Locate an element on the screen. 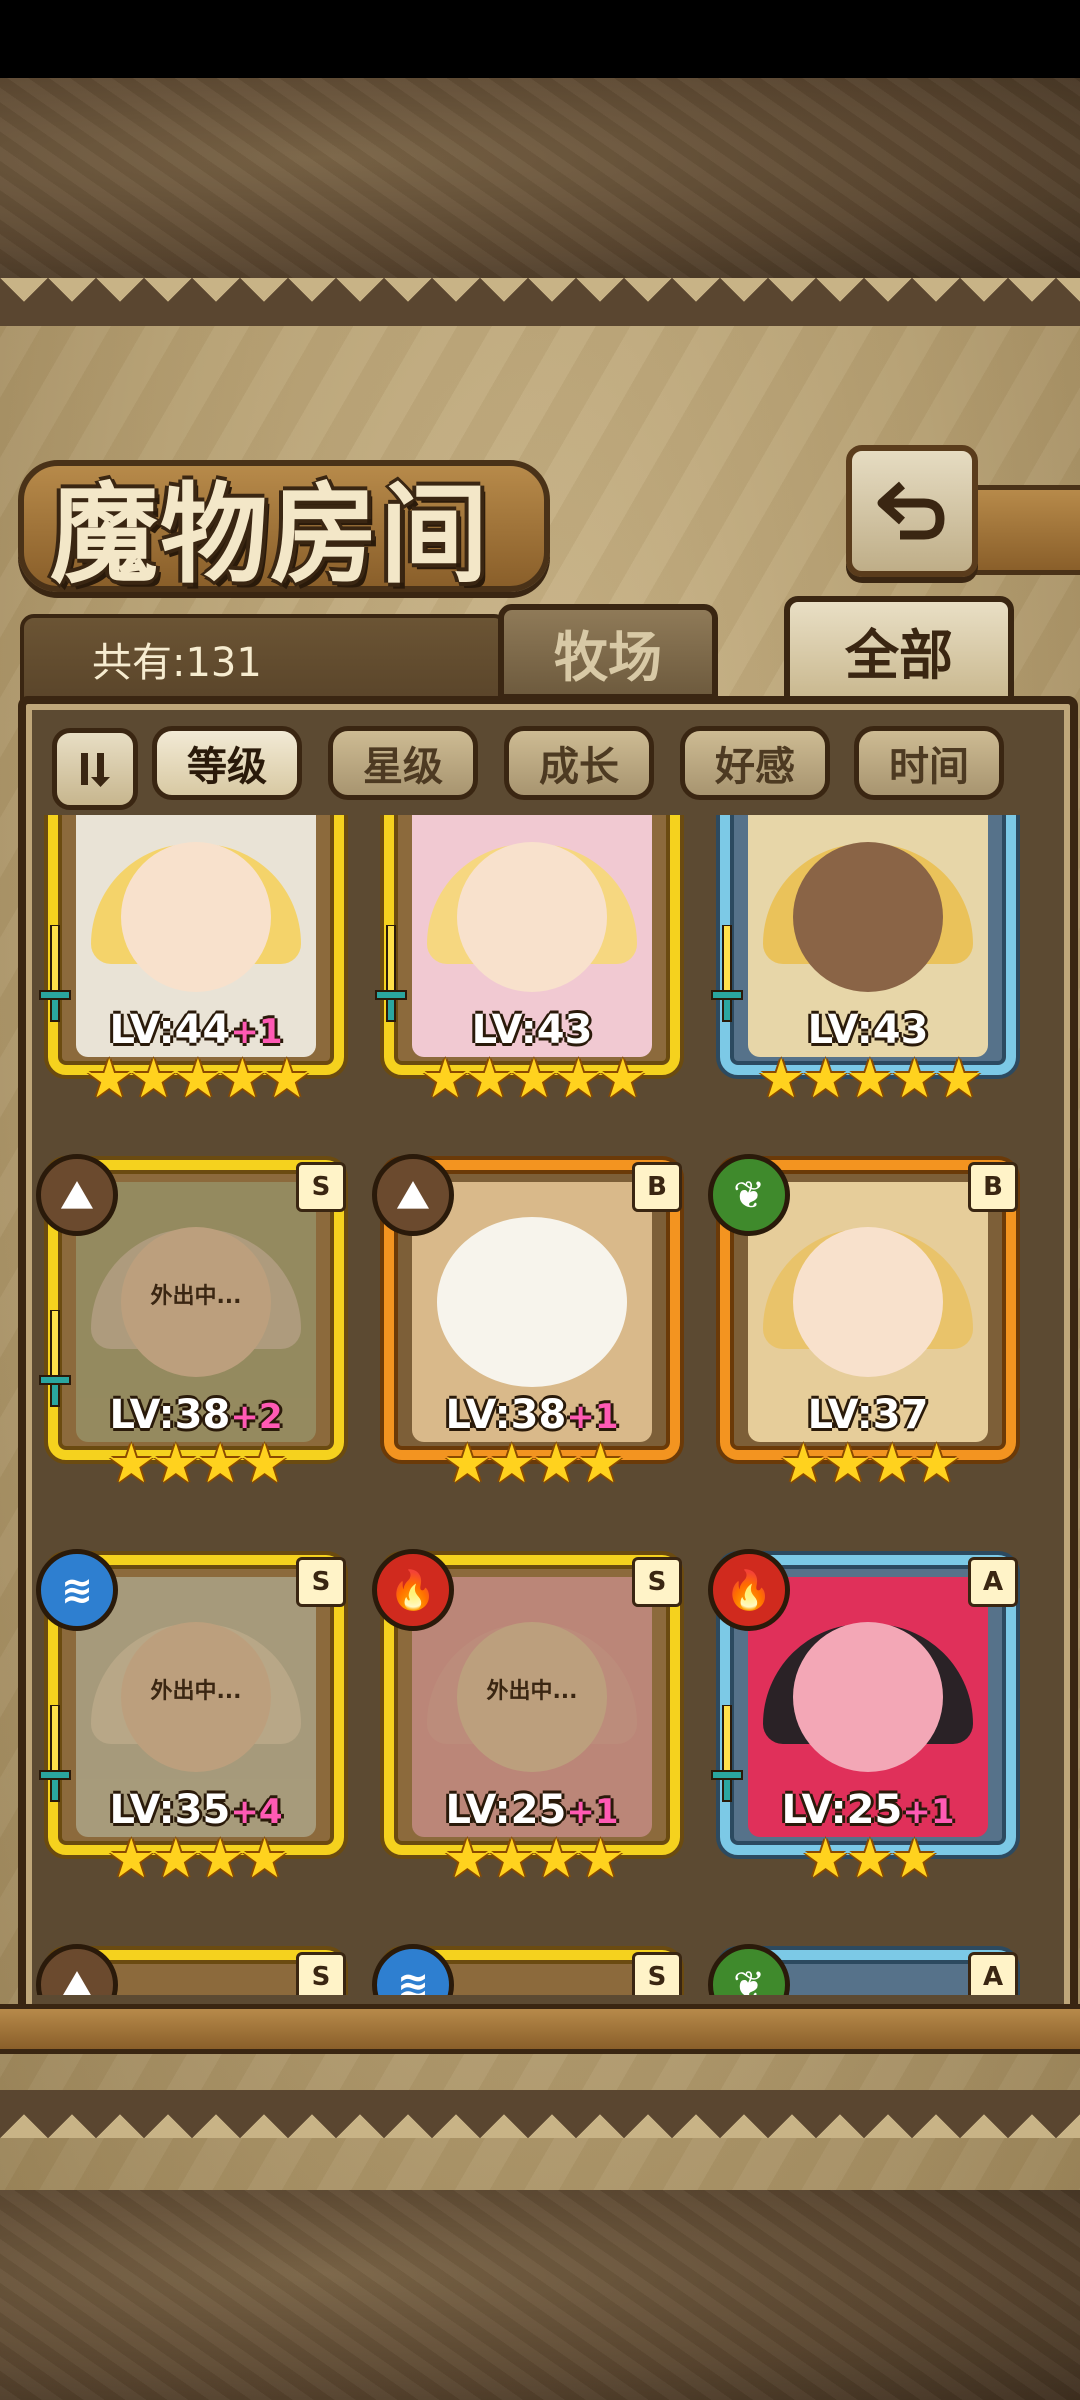 Image resolution: width=1080 pixels, height=2400 pixels. sort-order-icon is located at coordinates (95, 770).